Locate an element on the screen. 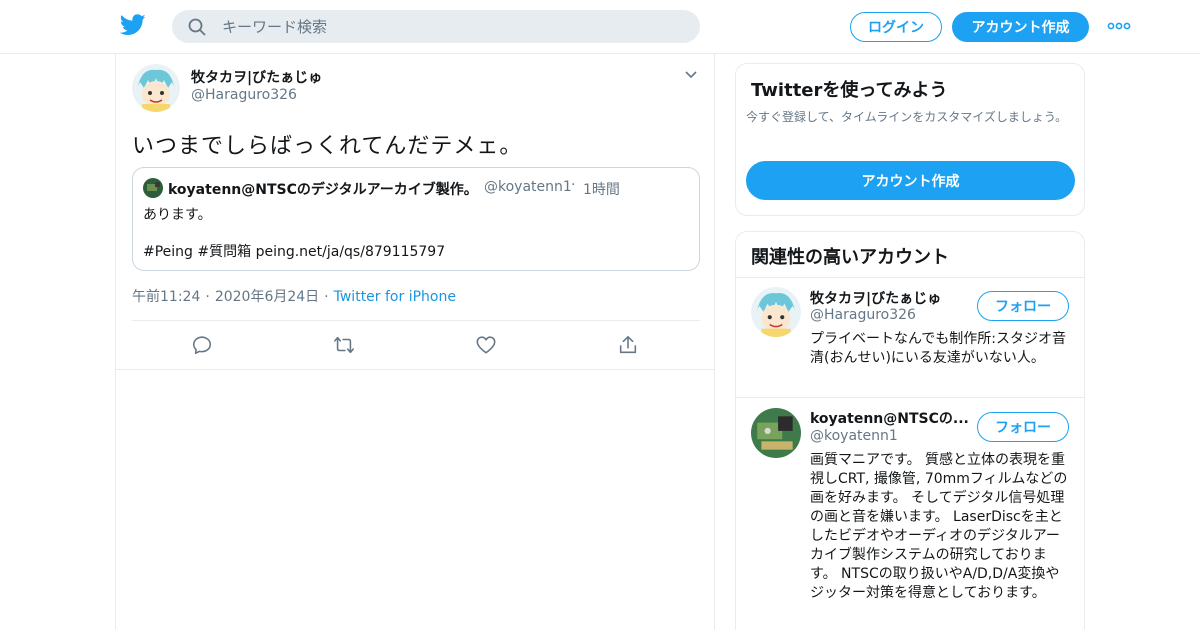  account-handle: @koyatenn1 is located at coordinates (854, 436).